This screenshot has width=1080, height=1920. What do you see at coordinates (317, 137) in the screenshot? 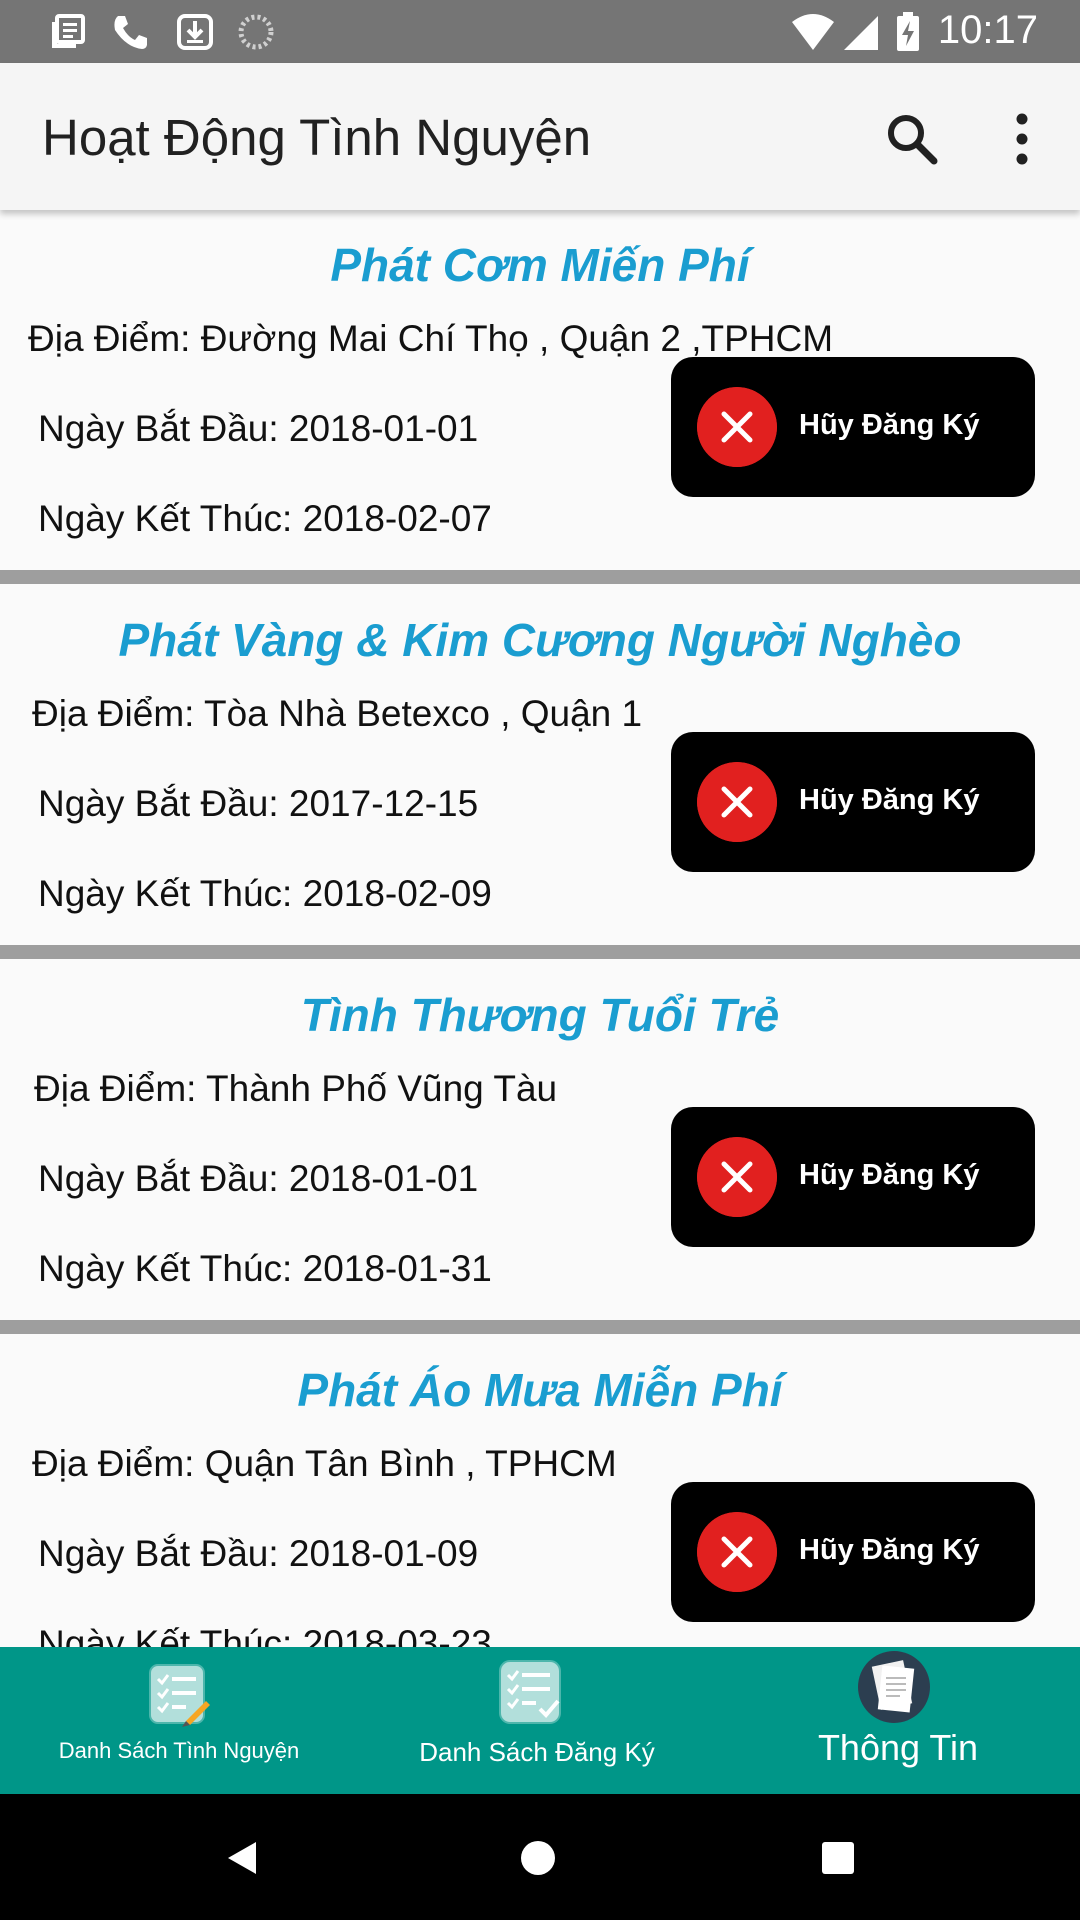
I see `page-title: Hoạt Động Tình Nguyện` at bounding box center [317, 137].